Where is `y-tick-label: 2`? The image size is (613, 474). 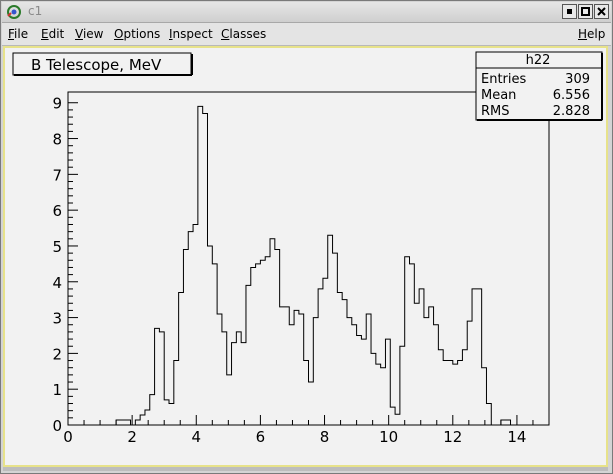
y-tick-label: 2 is located at coordinates (57, 354).